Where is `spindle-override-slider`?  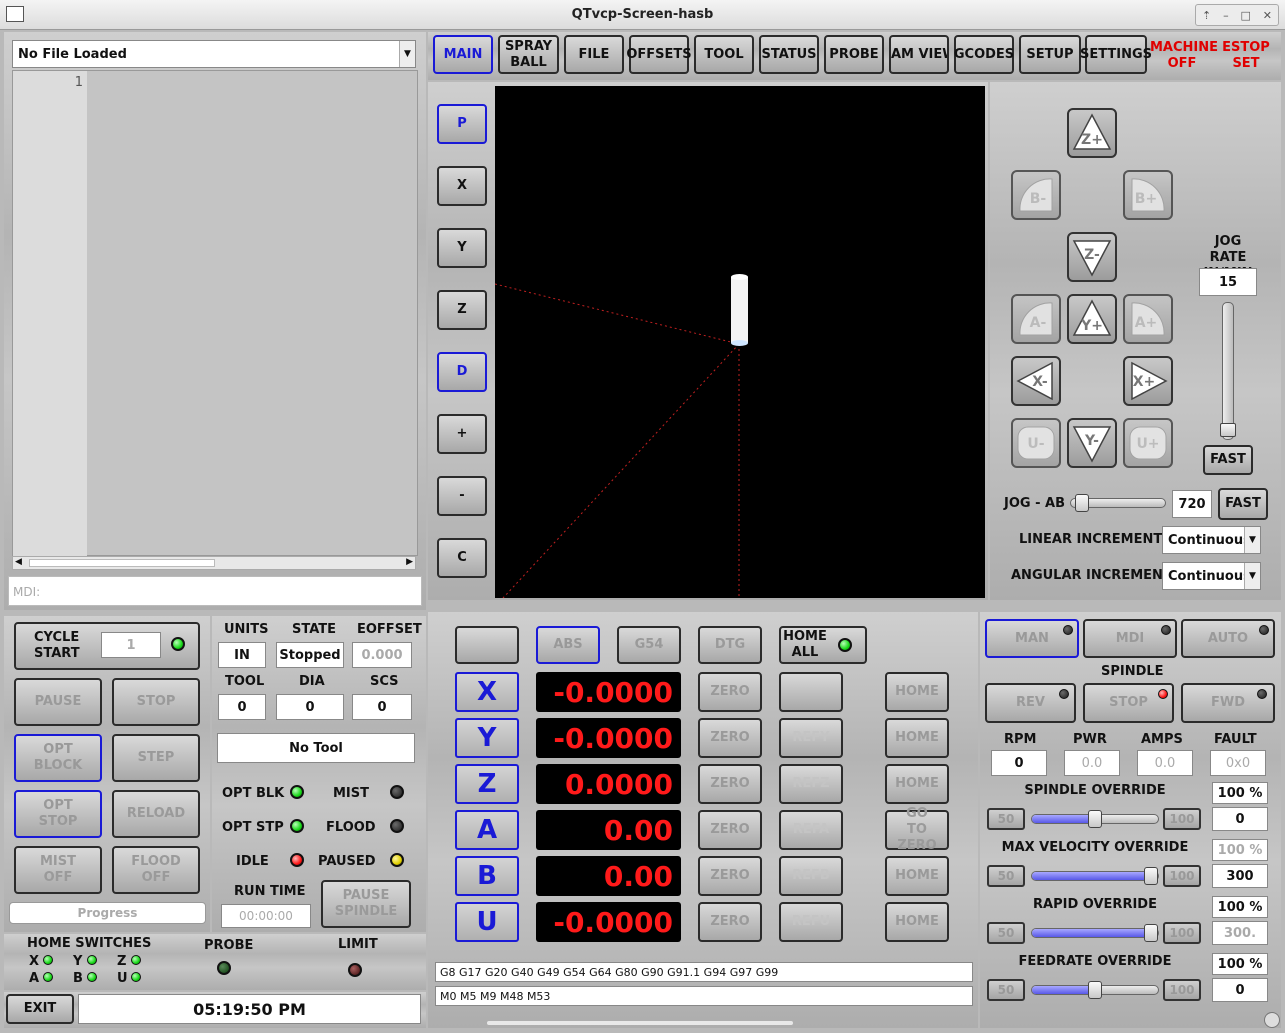
spindle-override-slider is located at coordinates (1095, 819).